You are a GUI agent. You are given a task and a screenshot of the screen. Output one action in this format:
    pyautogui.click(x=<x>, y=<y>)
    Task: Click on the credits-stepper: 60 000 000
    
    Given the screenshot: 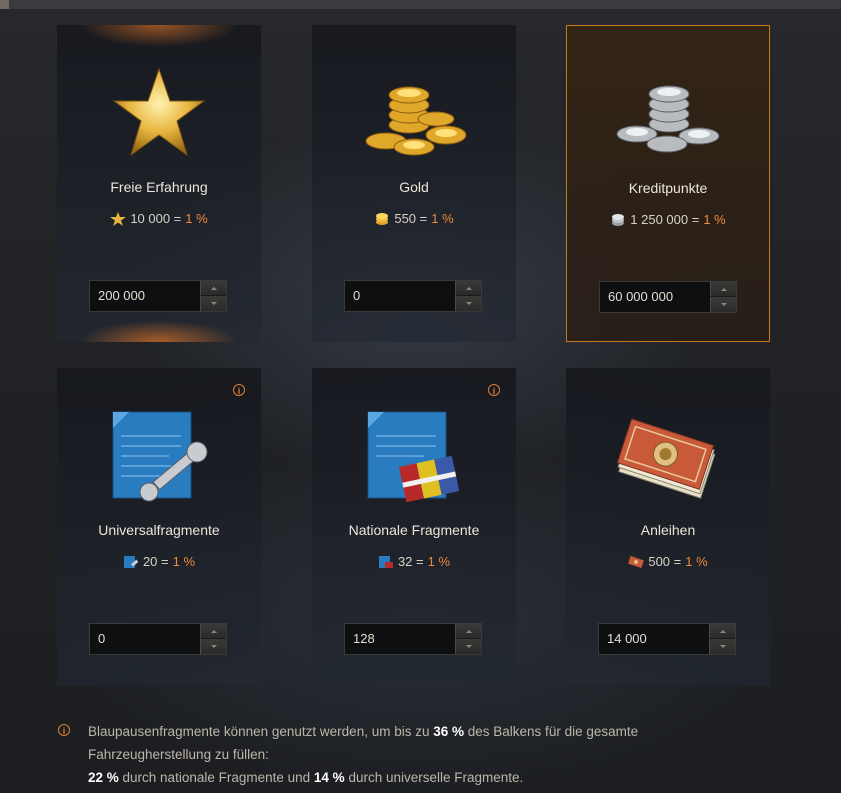 What is the action you would take?
    pyautogui.click(x=668, y=297)
    